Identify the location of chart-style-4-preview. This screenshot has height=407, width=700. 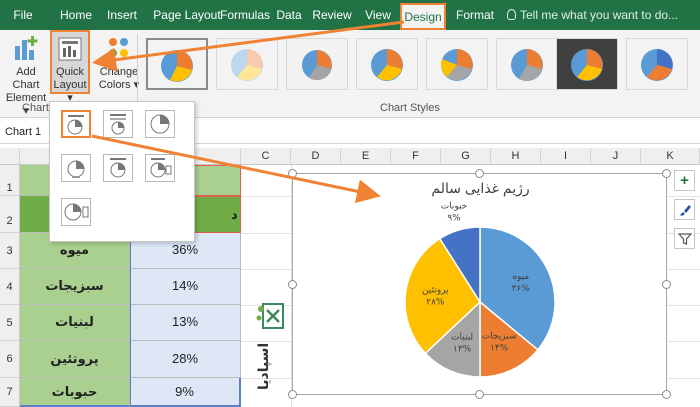
(387, 65).